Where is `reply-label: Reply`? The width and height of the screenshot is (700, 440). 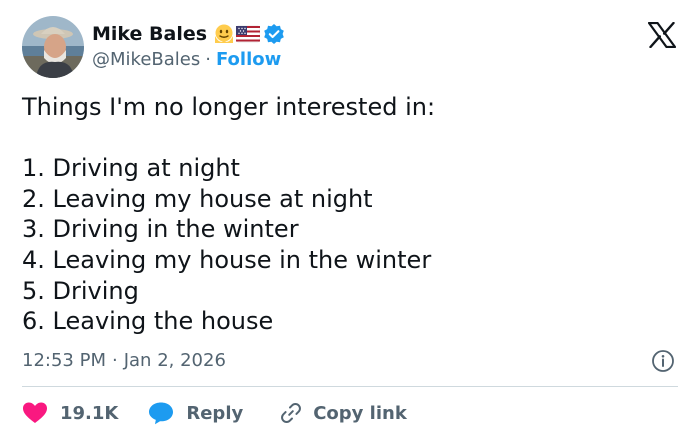
reply-label: Reply is located at coordinates (215, 413).